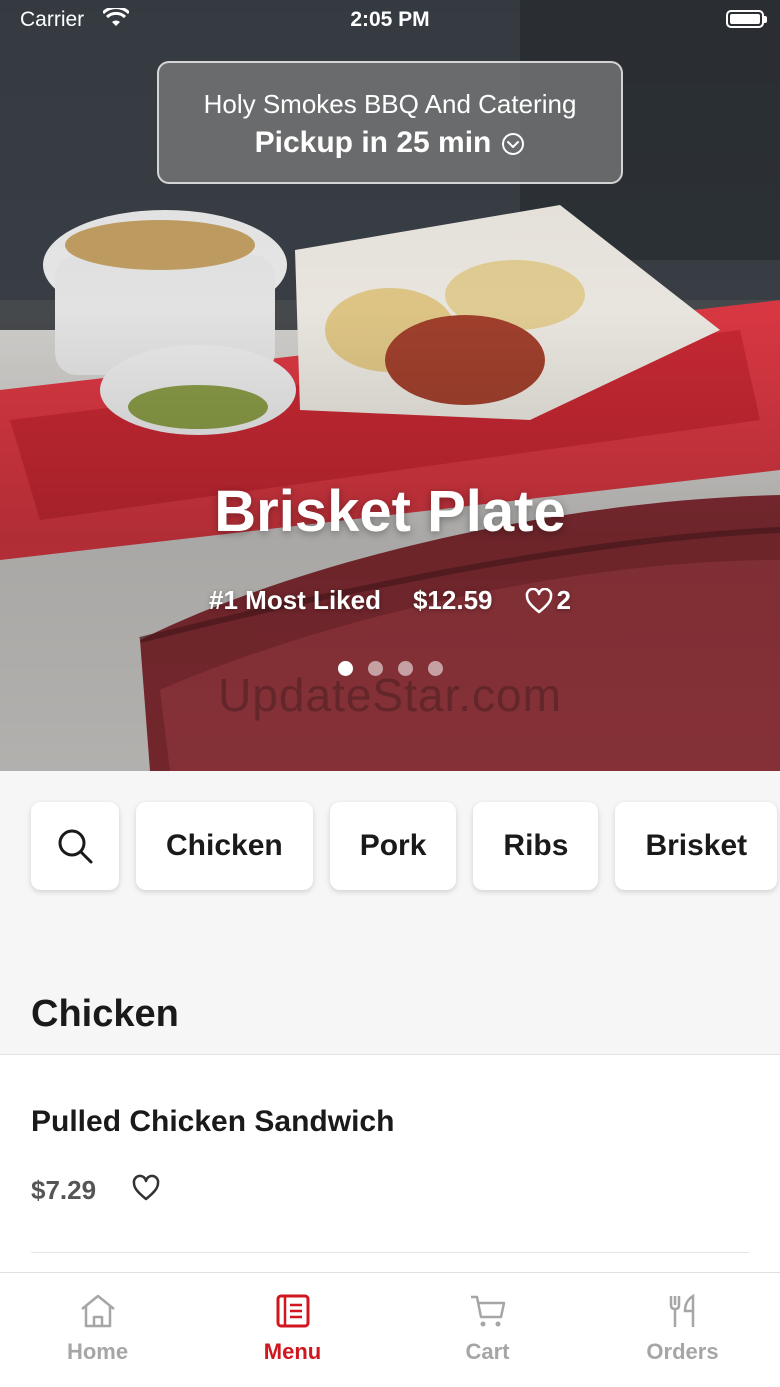 This screenshot has width=780, height=1387. What do you see at coordinates (682, 1330) in the screenshot?
I see `tab-orders: Orders` at bounding box center [682, 1330].